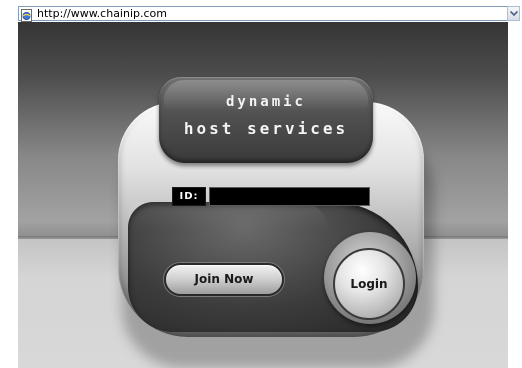 This screenshot has height=368, width=522. Describe the element at coordinates (228, 216) in the screenshot. I see `panel-sheen` at that location.